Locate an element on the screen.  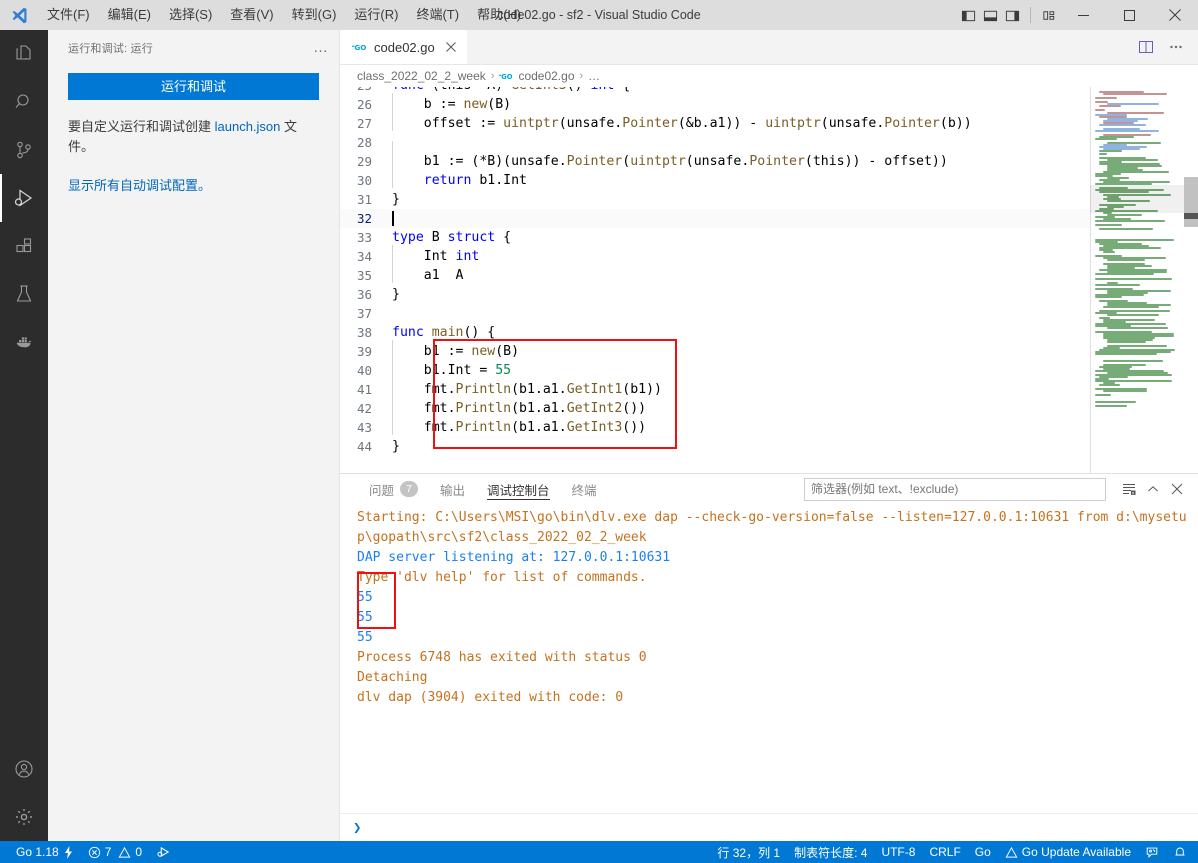
tab-output: 输出 is located at coordinates (452, 489).